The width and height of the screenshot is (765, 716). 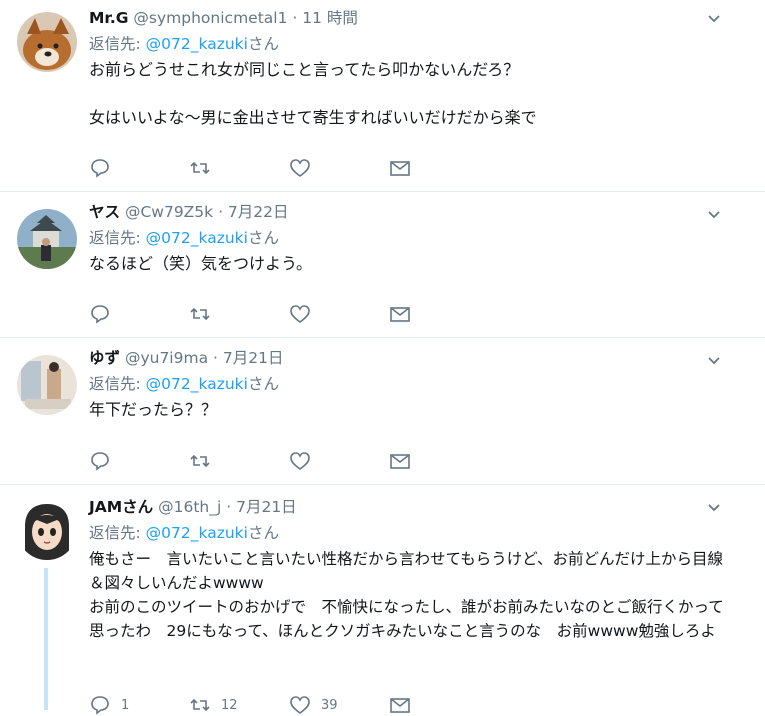 I want to click on user-handle: @16th_j, so click(x=189, y=507).